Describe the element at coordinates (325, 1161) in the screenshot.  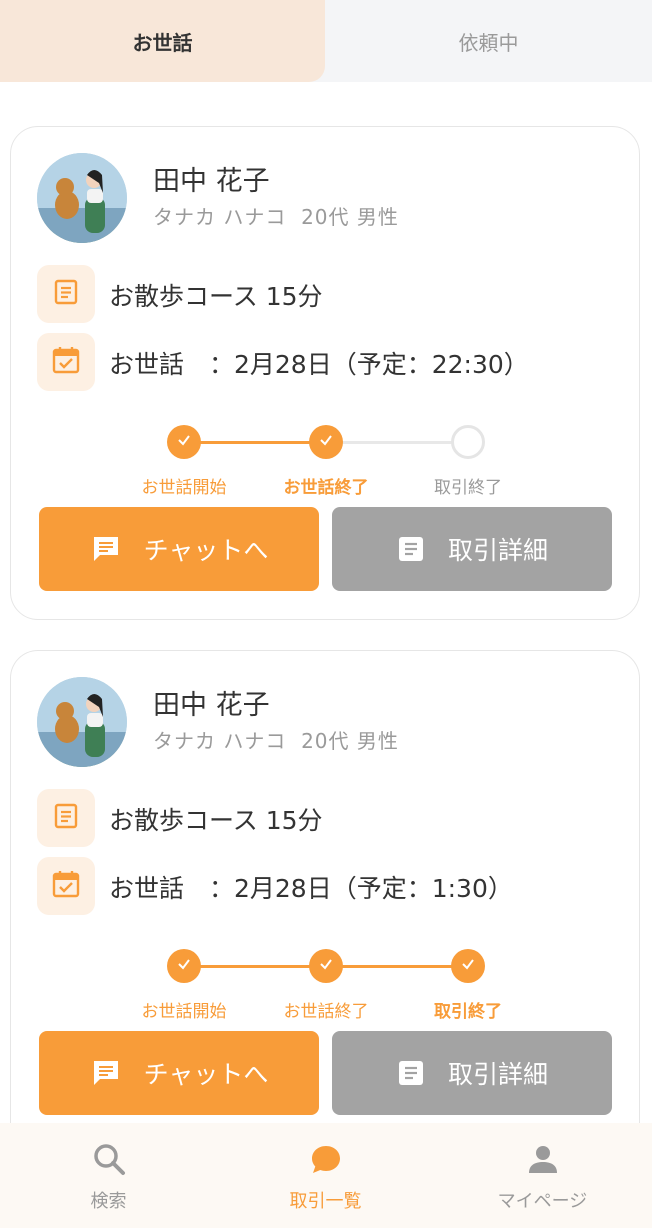
I see `chat-bubble-icon` at that location.